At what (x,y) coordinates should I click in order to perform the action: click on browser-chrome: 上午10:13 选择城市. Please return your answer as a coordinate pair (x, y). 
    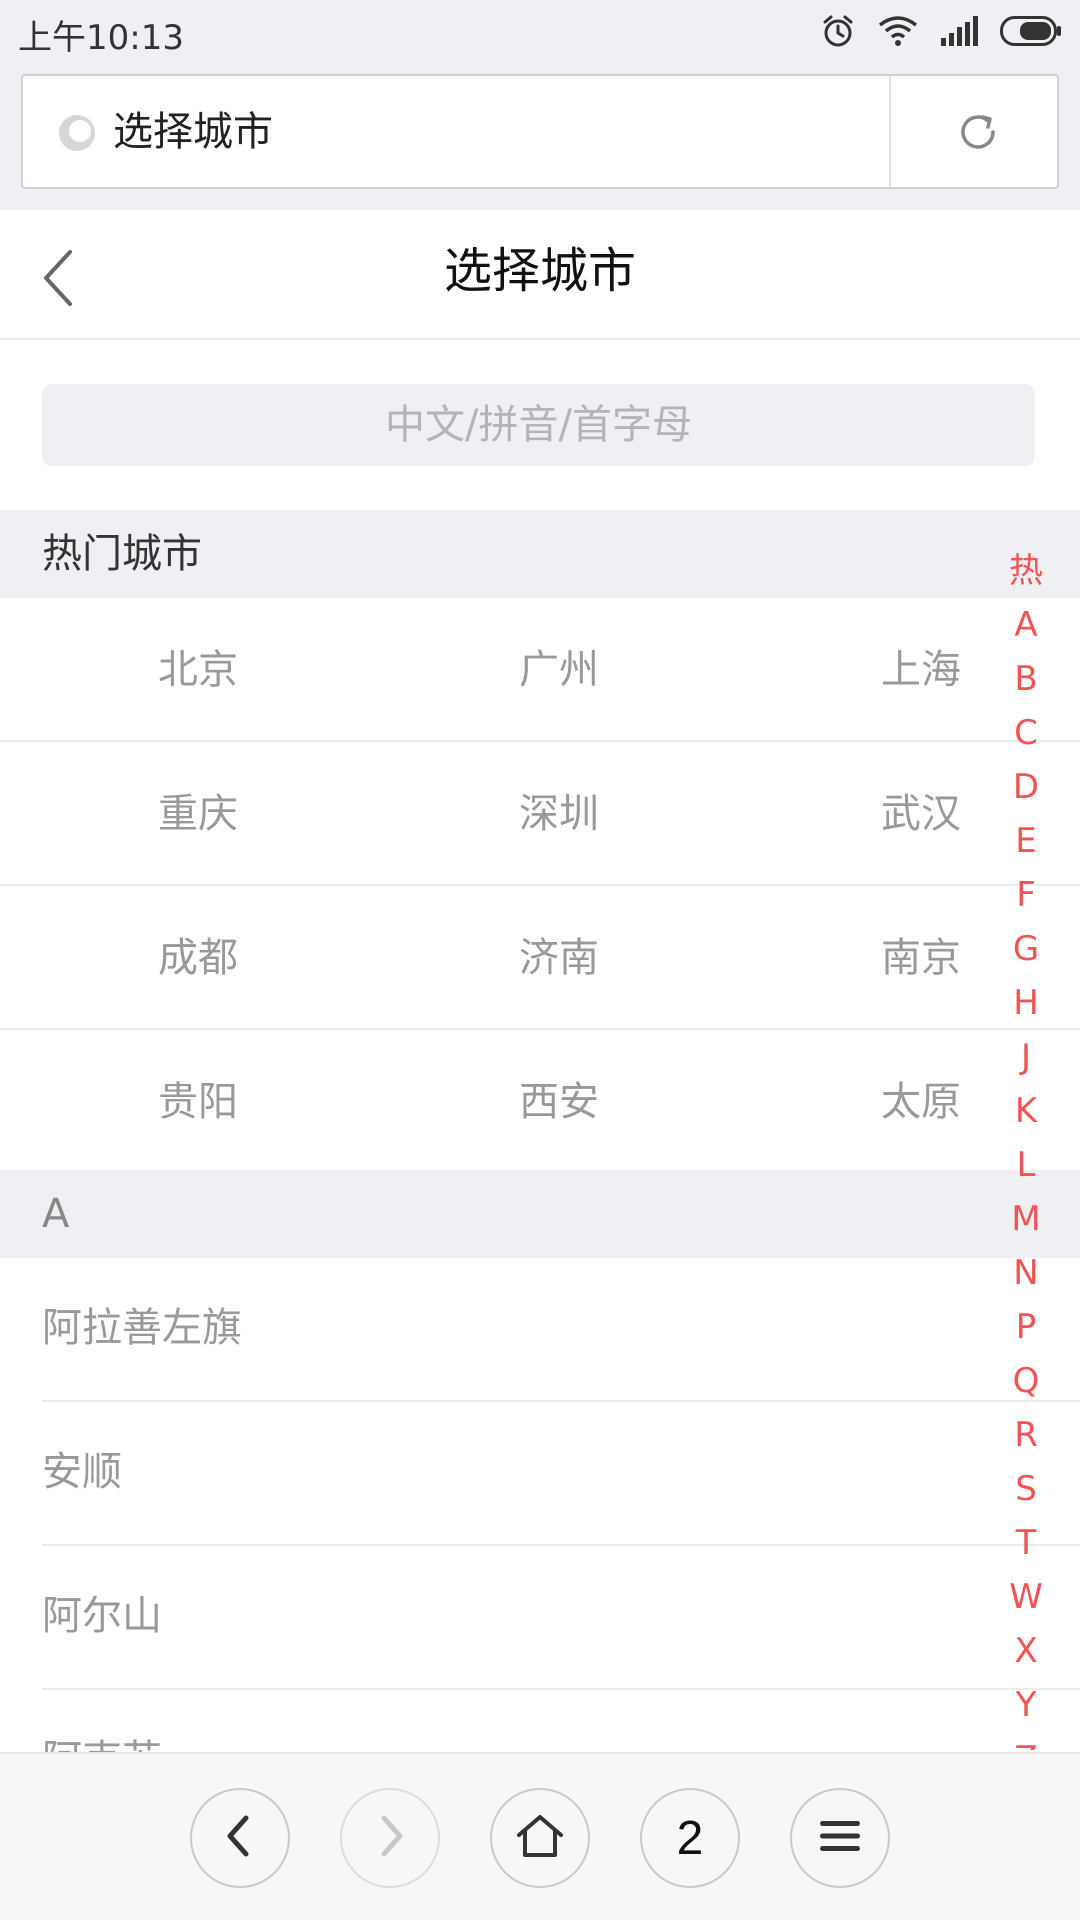
    Looking at the image, I should click on (540, 105).